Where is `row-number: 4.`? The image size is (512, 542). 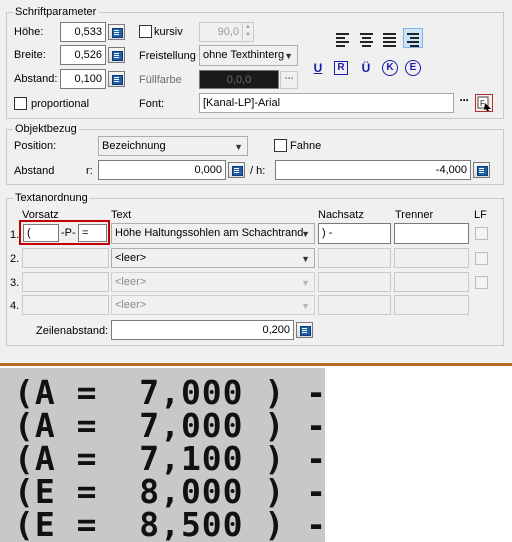 row-number: 4. is located at coordinates (15, 306).